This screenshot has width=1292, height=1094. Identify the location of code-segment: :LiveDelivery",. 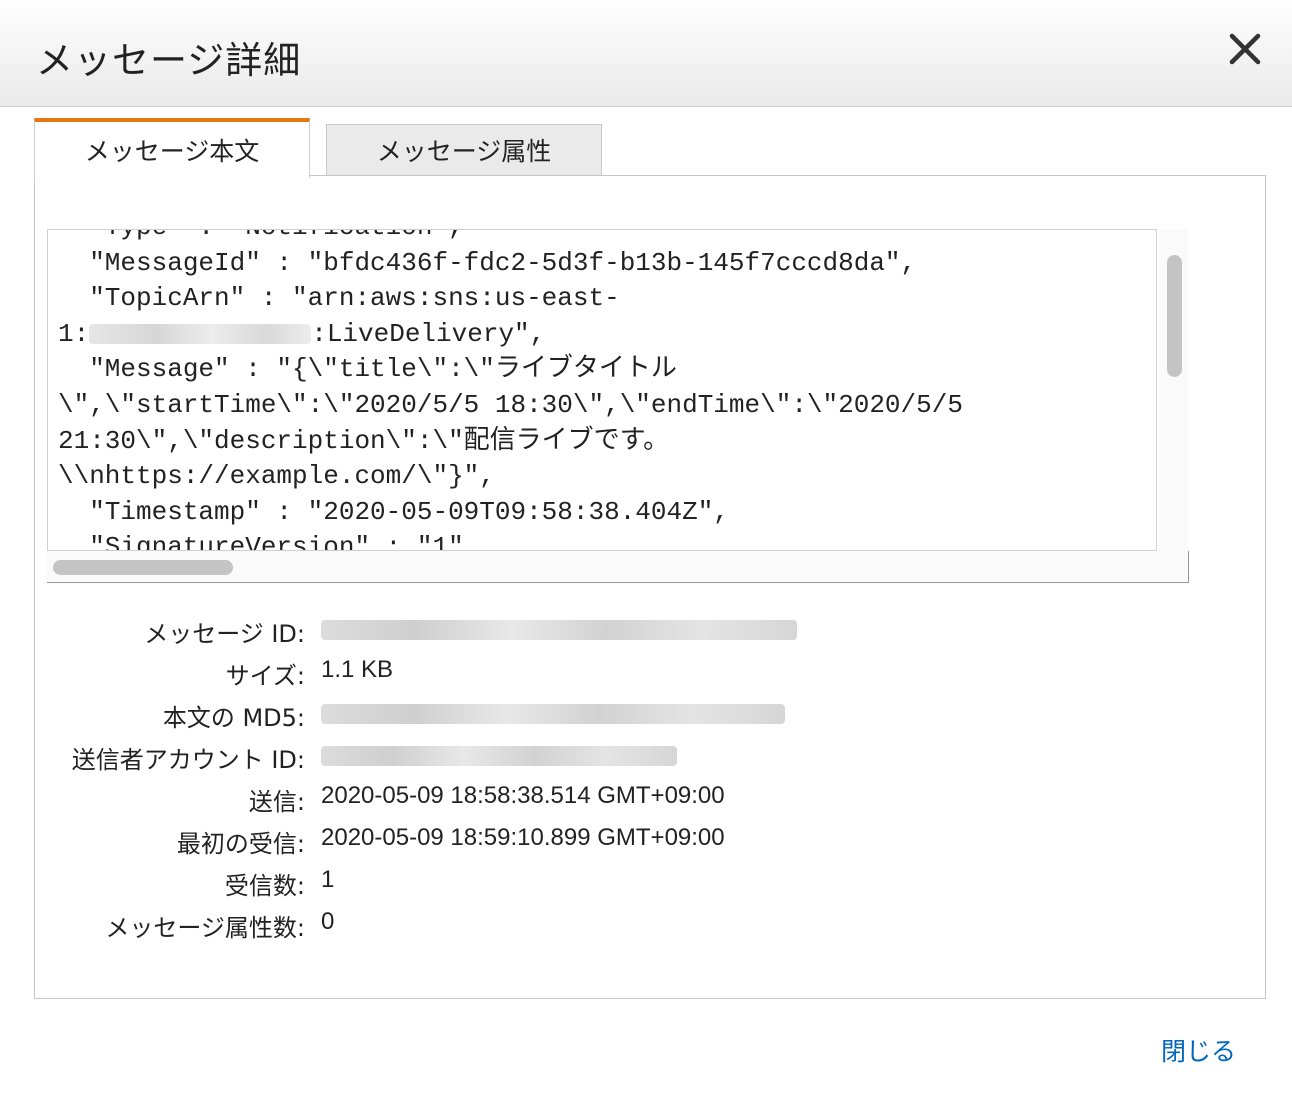
(428, 333).